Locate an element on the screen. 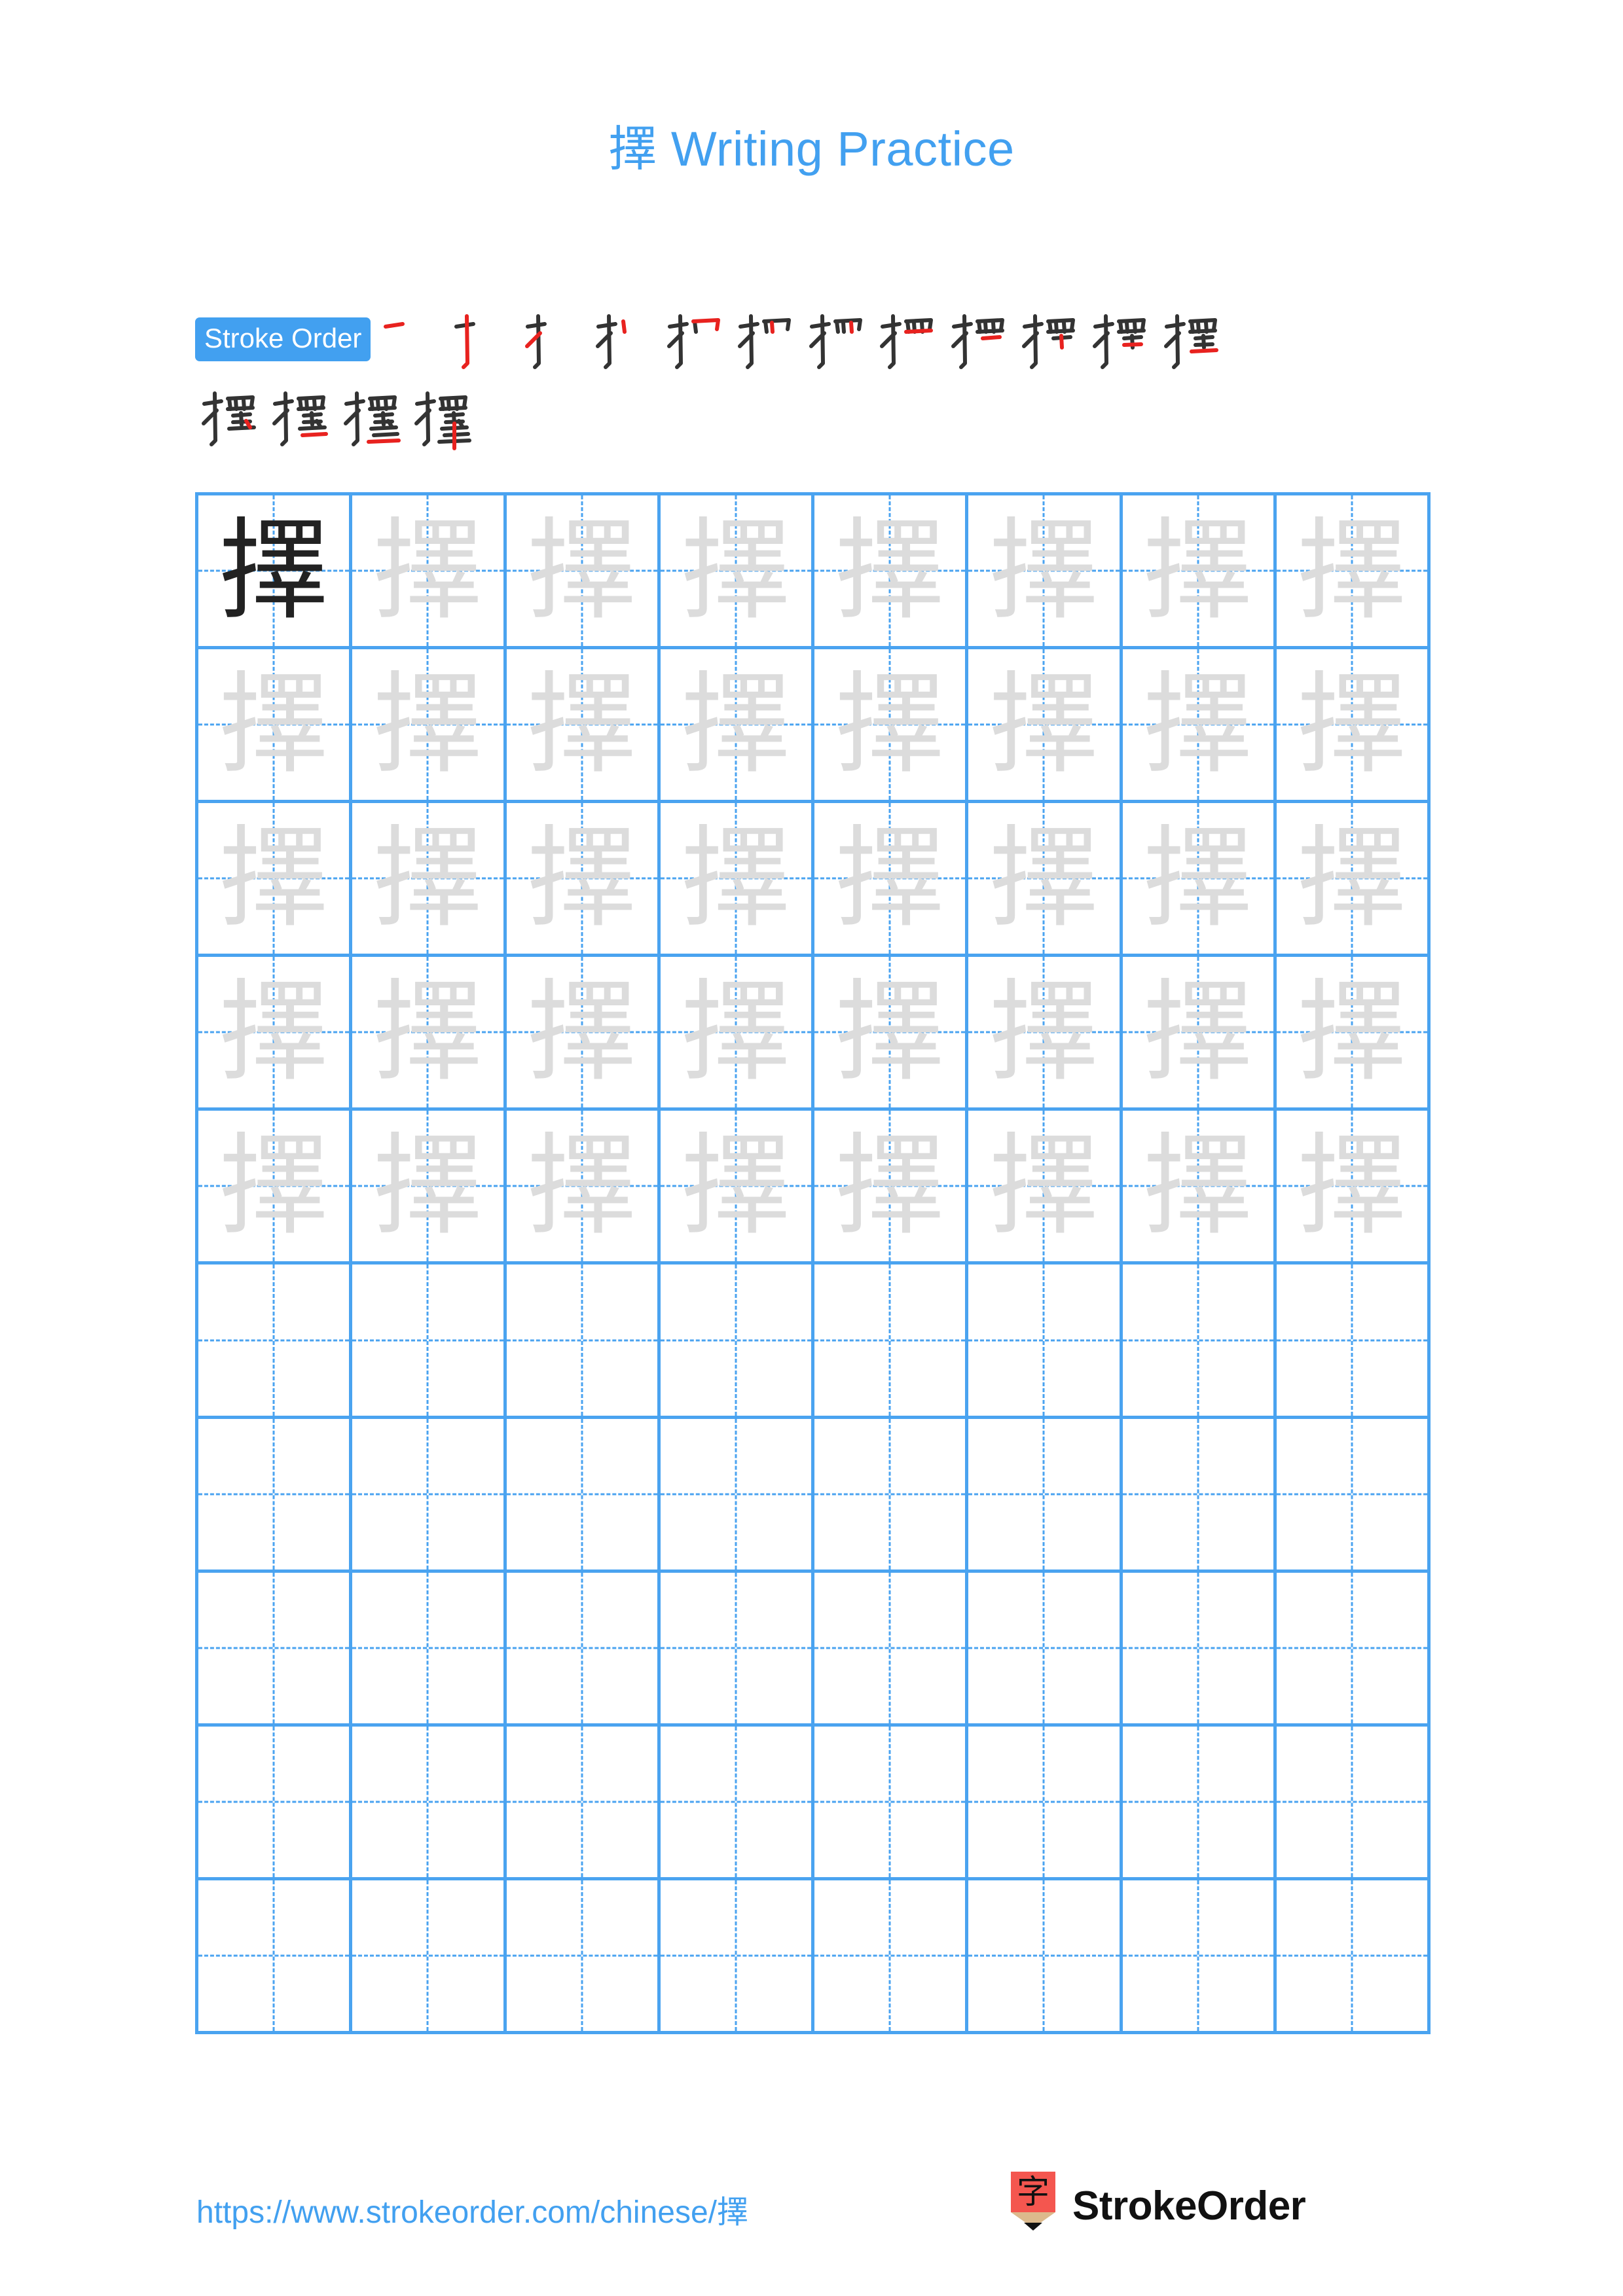 The height and width of the screenshot is (2296, 1623). practice-cell-r2-c7: 擇 is located at coordinates (1199, 724).